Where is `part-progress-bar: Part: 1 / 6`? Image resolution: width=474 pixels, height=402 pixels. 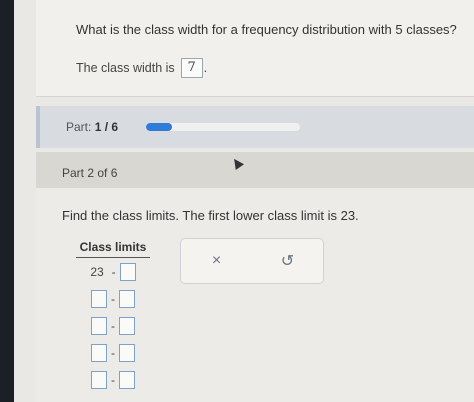
part-progress-bar: Part: 1 / 6 is located at coordinates (255, 127).